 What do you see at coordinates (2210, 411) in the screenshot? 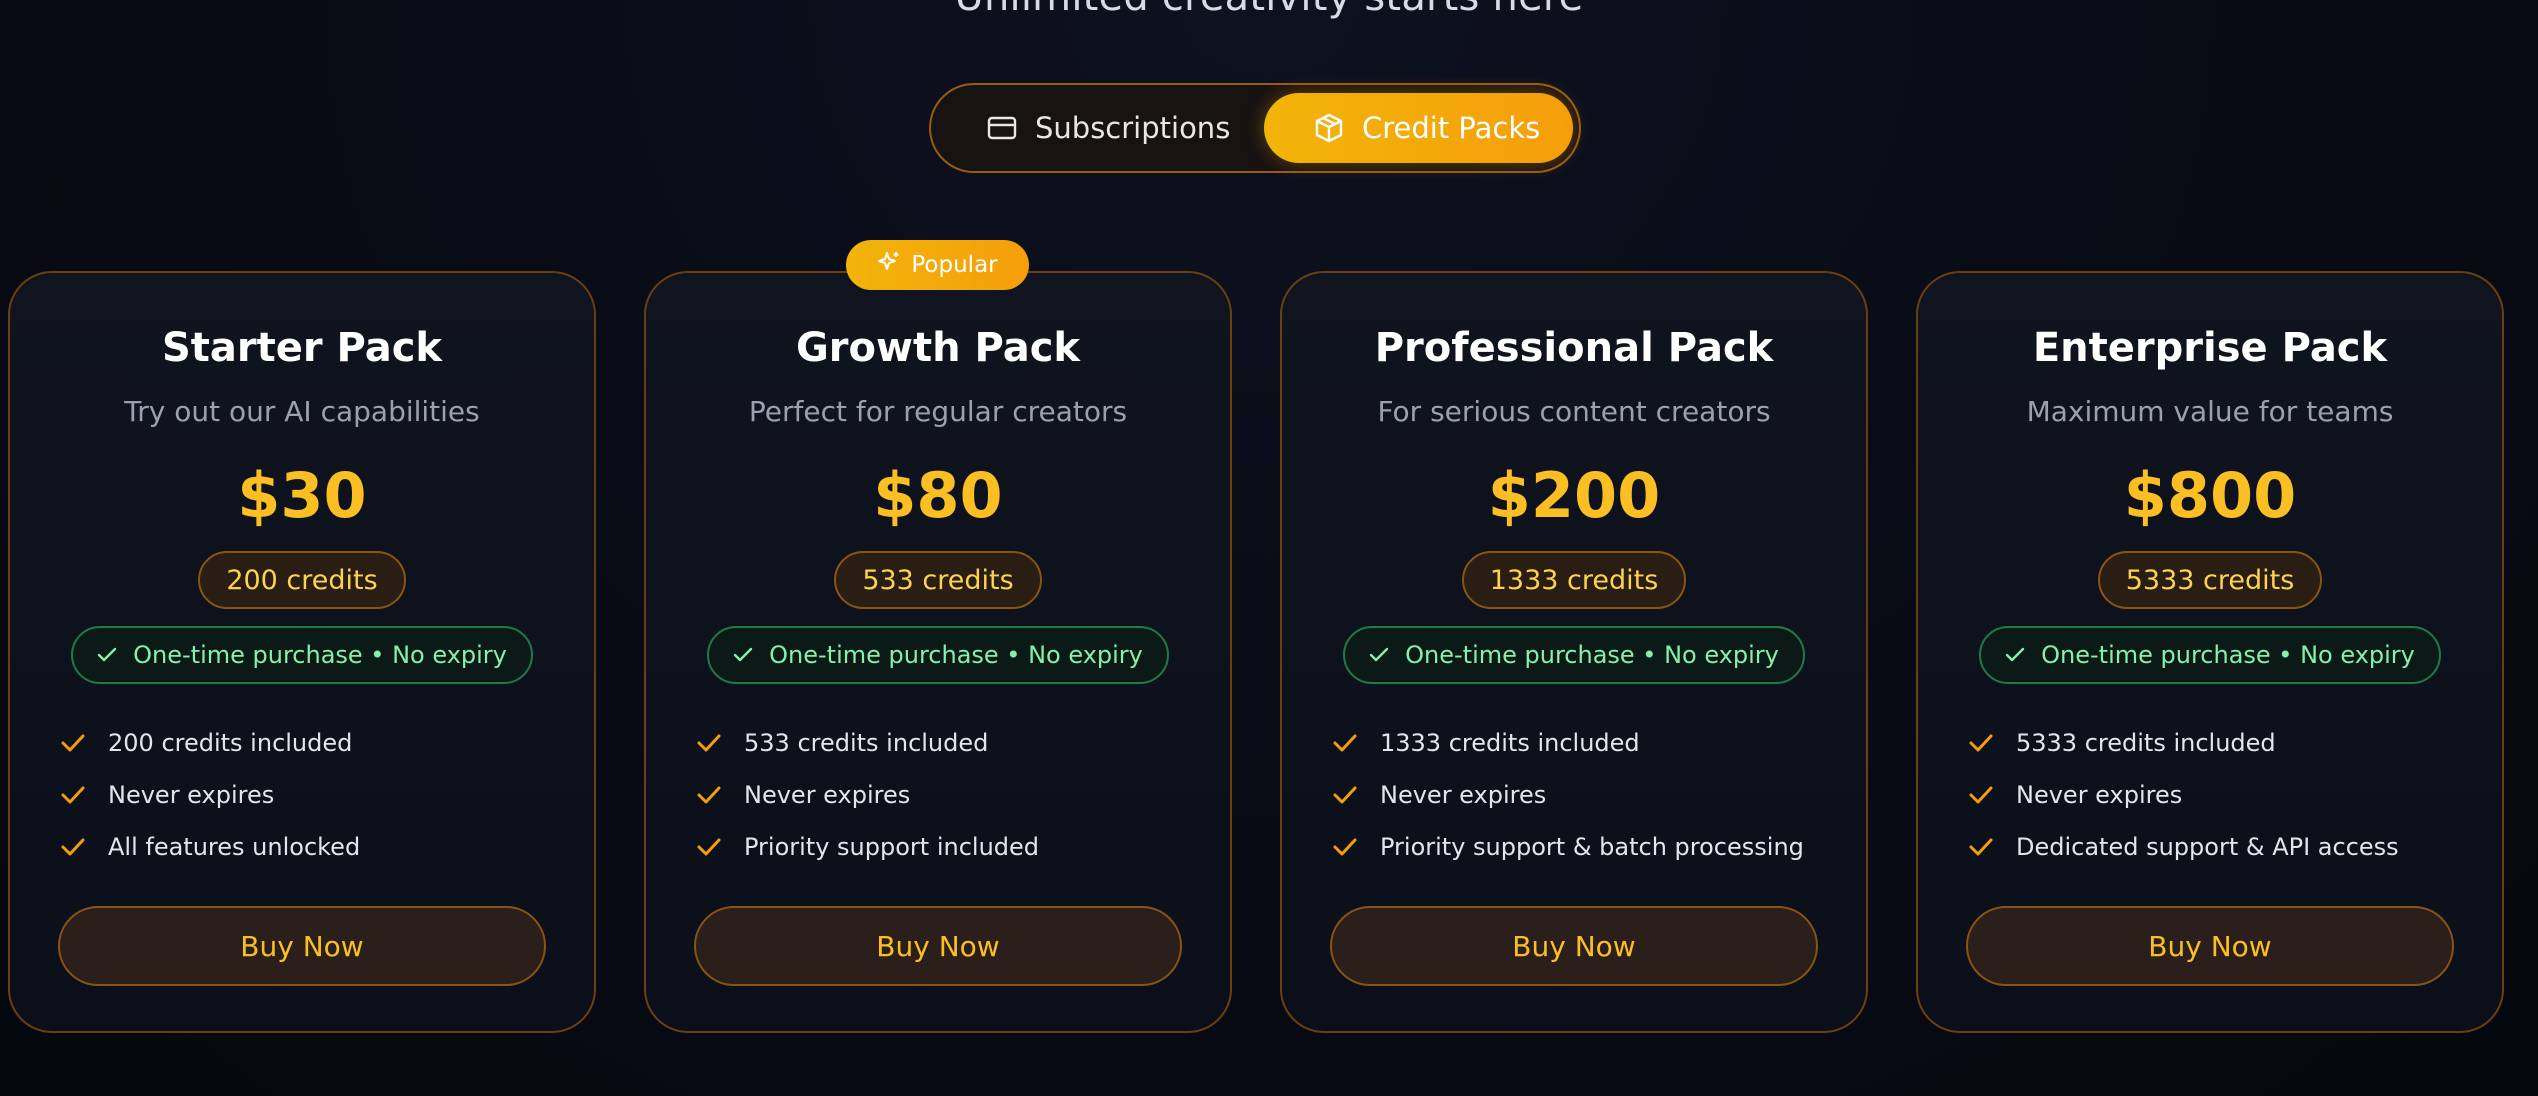
I see `pack-description: Maximum value for teams` at bounding box center [2210, 411].